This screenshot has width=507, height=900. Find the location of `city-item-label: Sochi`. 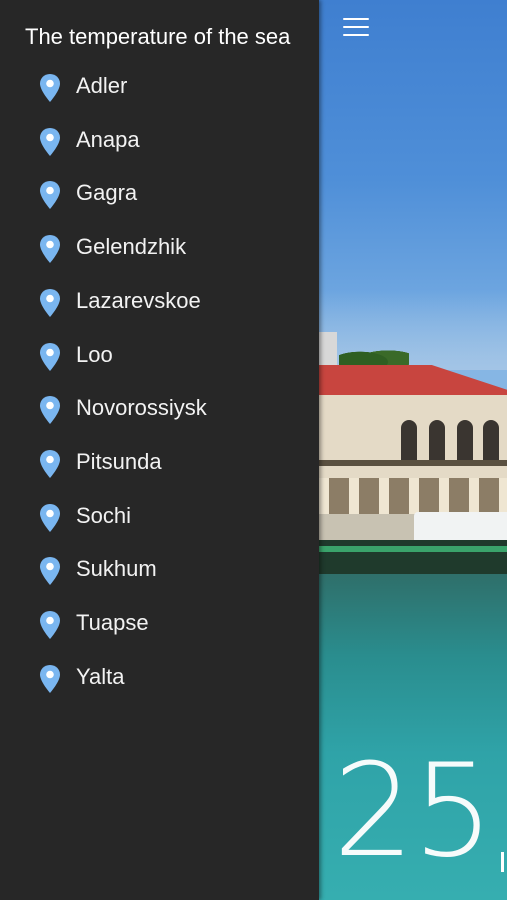

city-item-label: Sochi is located at coordinates (104, 515).